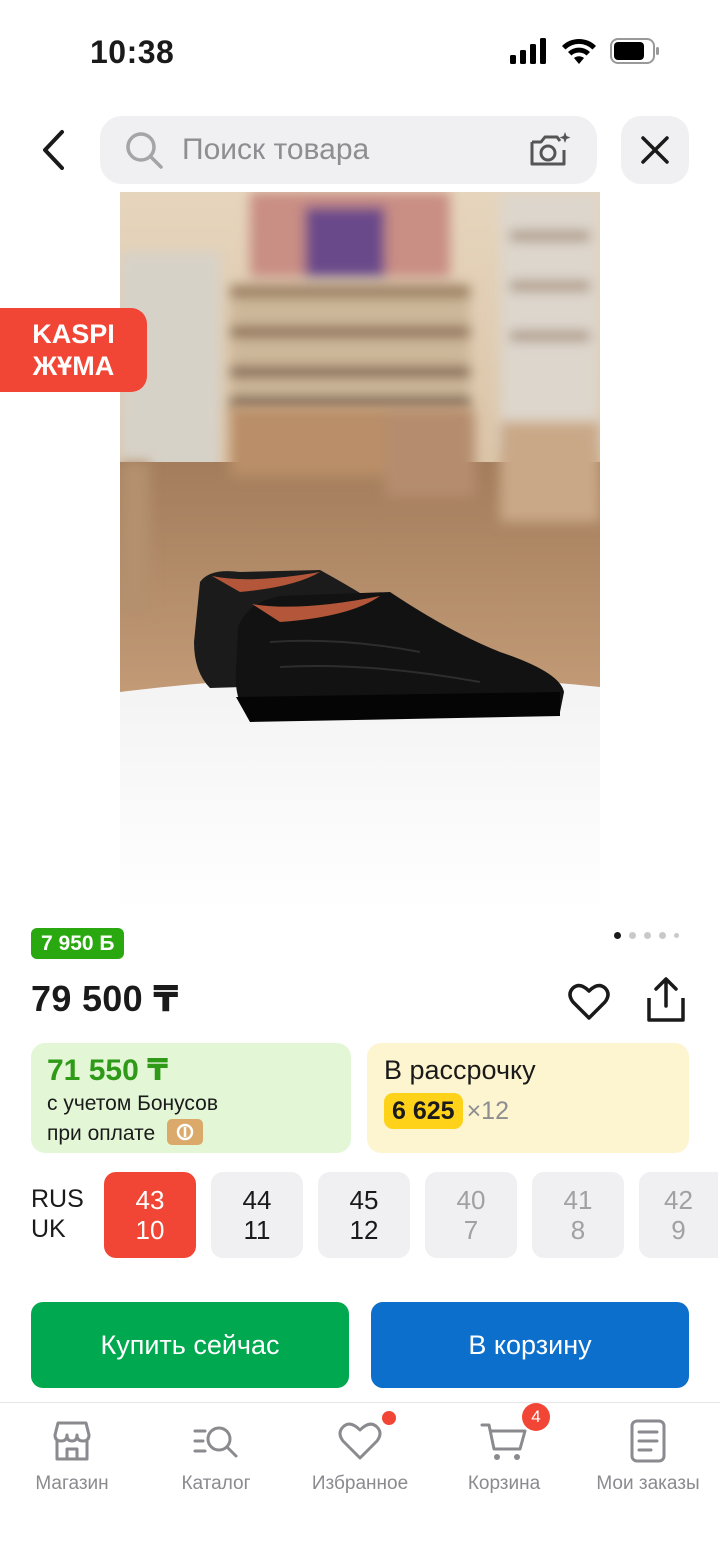 The height and width of the screenshot is (1561, 720). I want to click on share-icon, so click(666, 999).